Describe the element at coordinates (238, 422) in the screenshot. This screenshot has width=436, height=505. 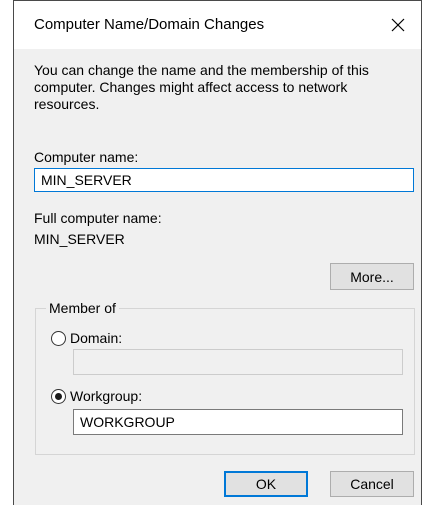
I see `workgroup-input` at that location.